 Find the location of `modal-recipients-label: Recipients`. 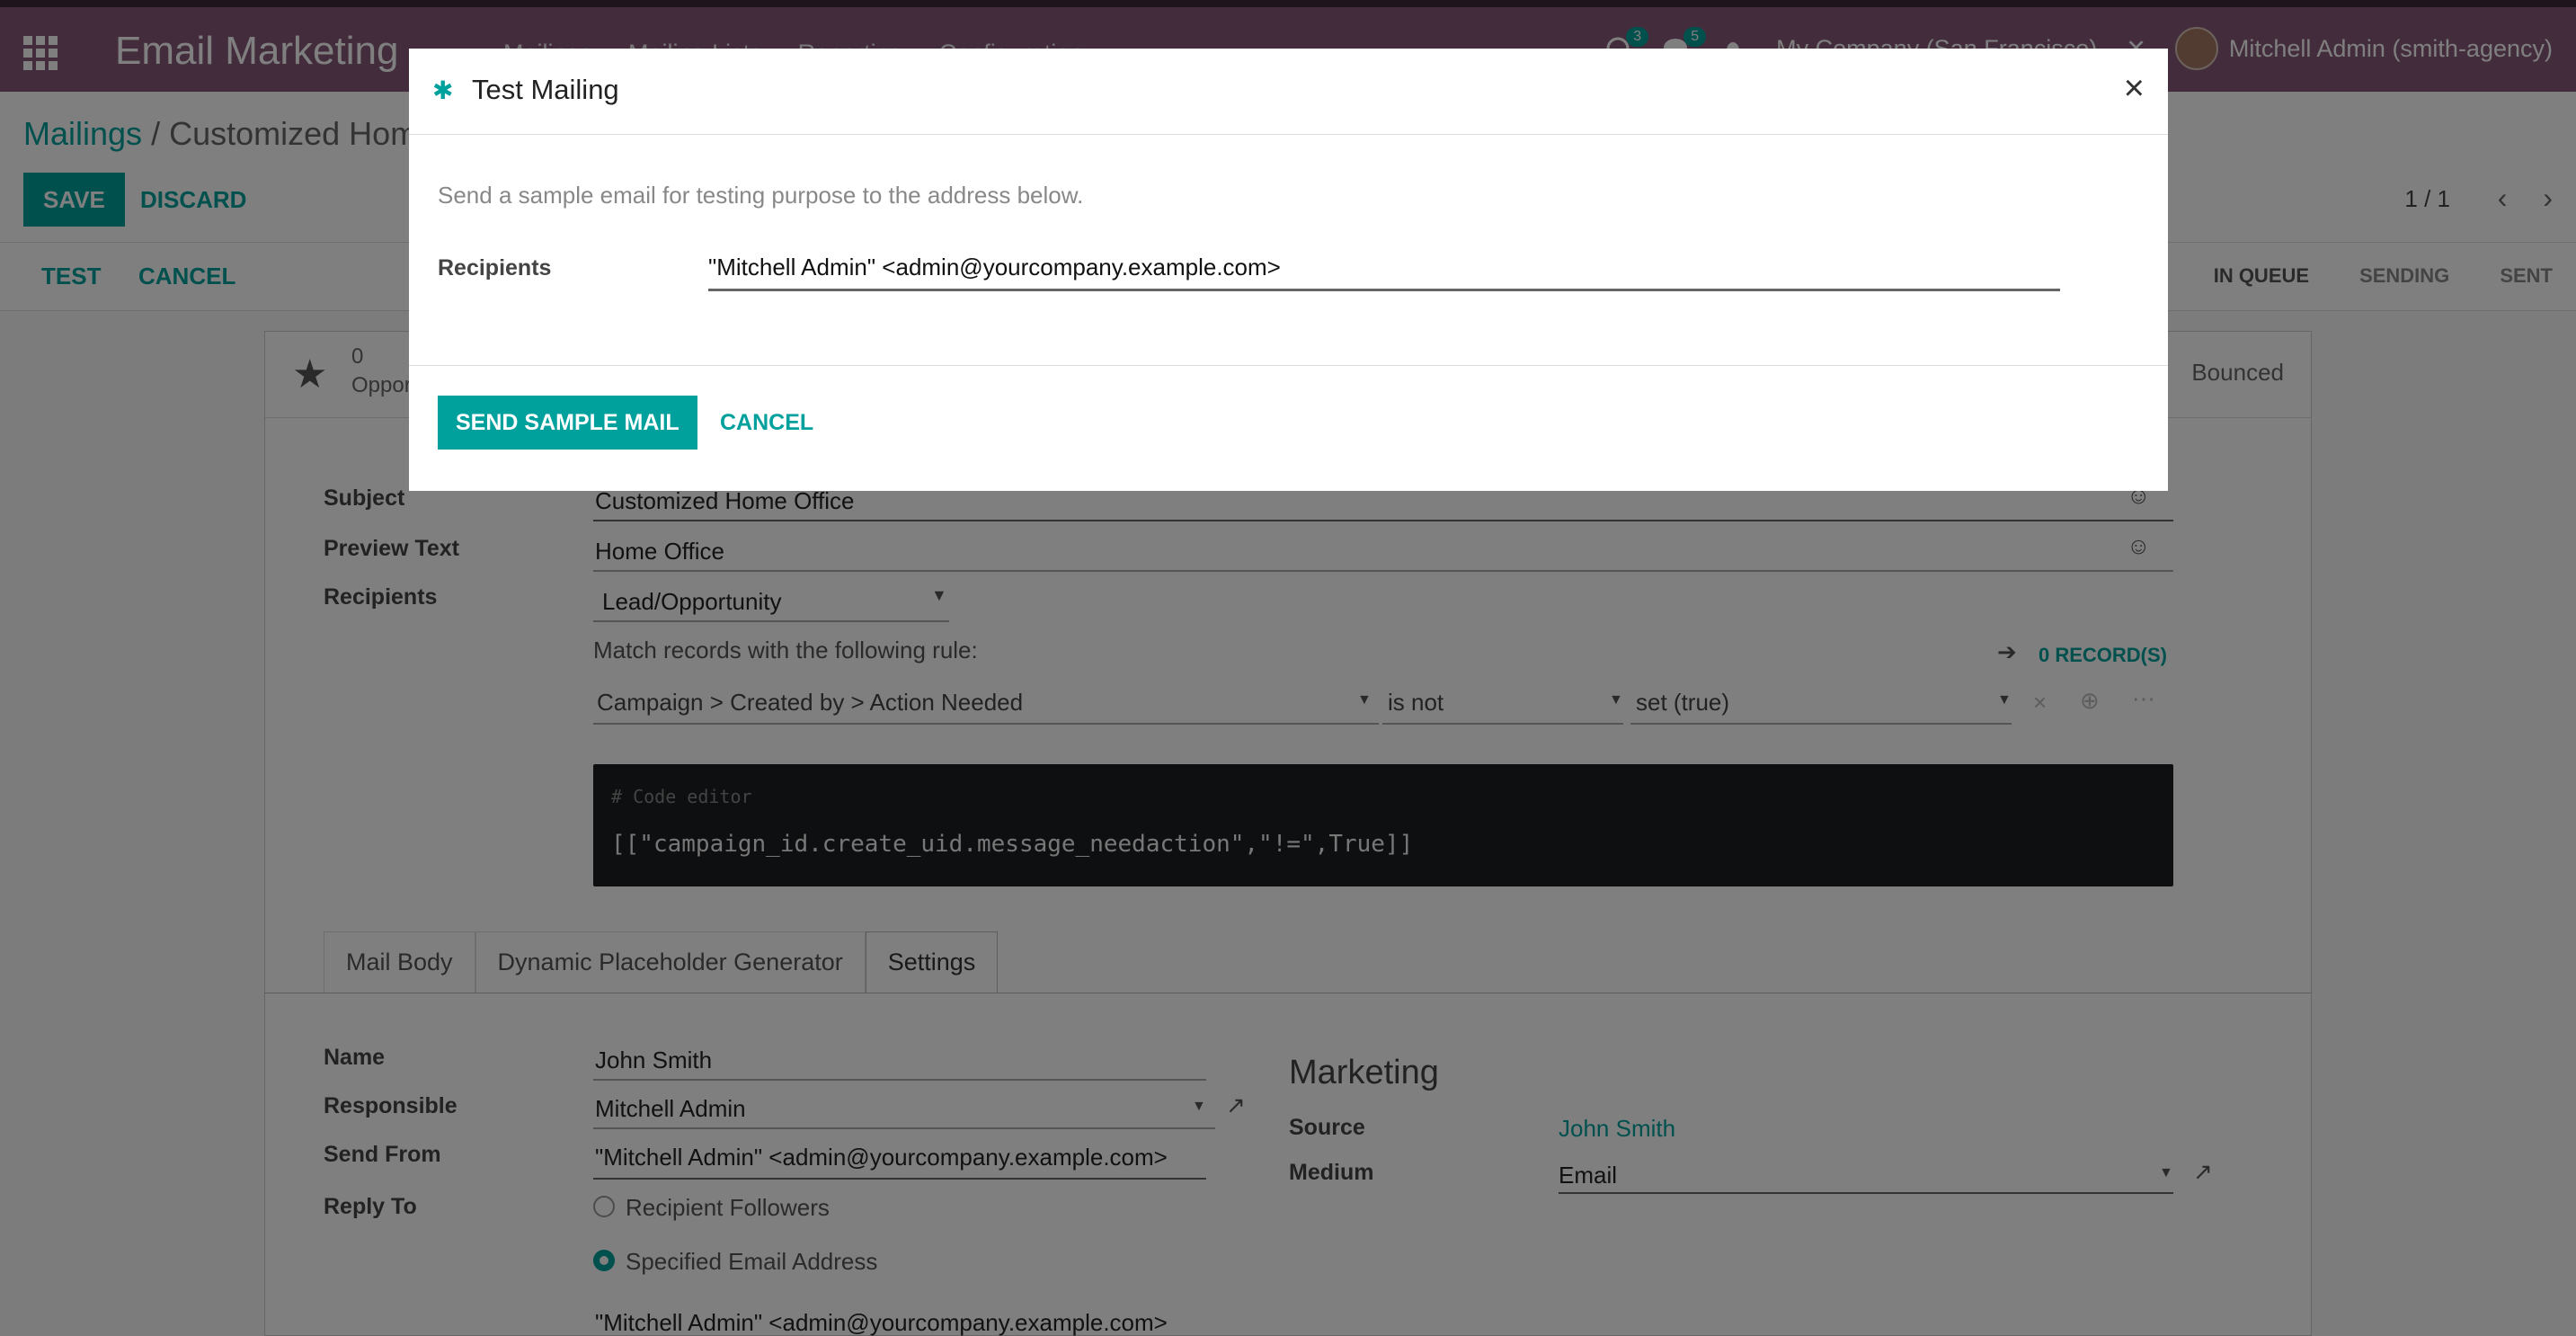

modal-recipients-label: Recipients is located at coordinates (495, 268).